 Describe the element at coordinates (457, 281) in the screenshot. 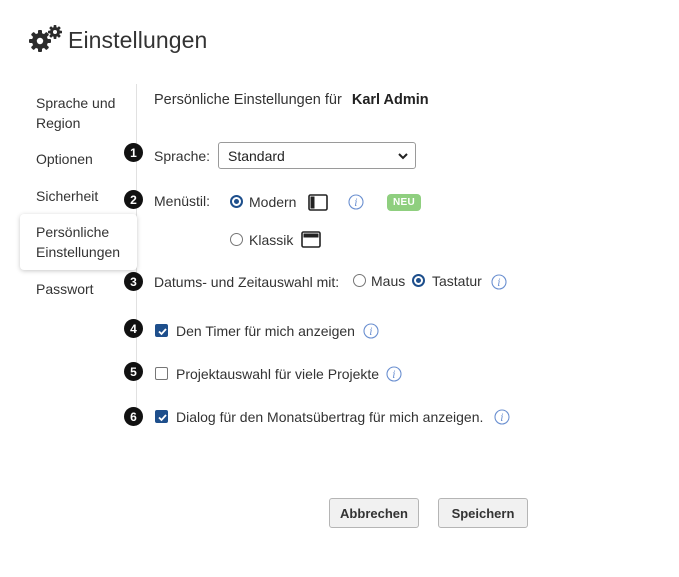

I see `picker-keyboard-label: Tastatur` at that location.